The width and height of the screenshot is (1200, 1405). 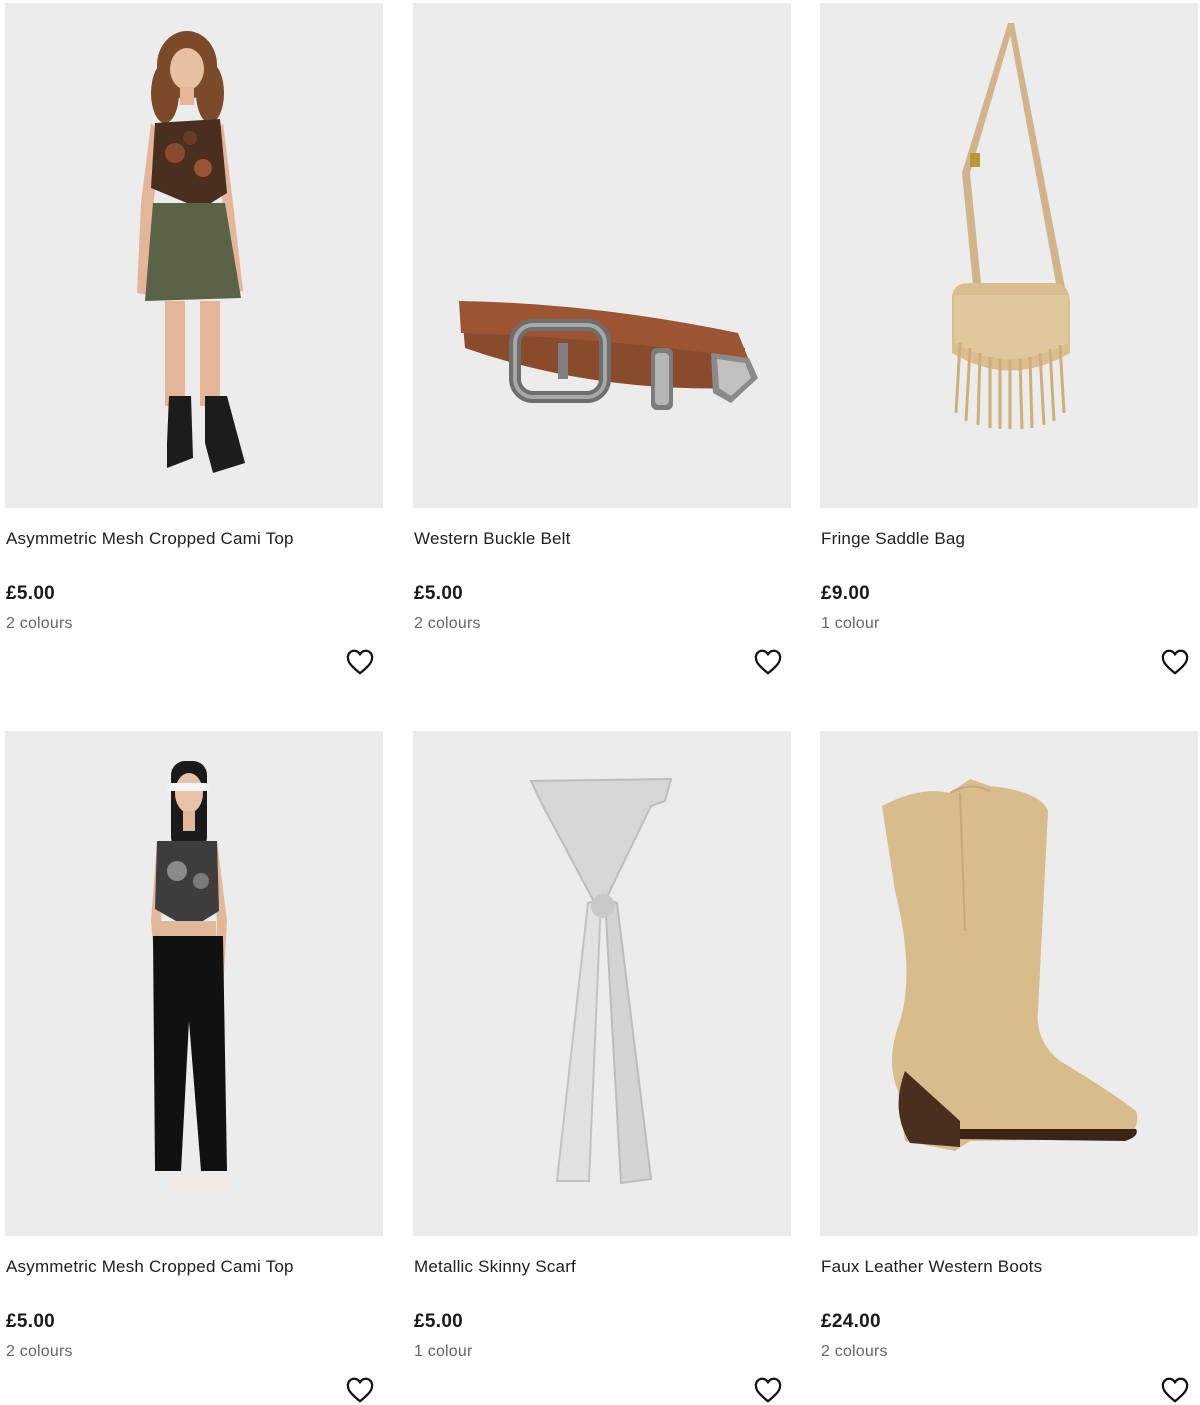 I want to click on brown-belt-image, so click(x=608, y=355).